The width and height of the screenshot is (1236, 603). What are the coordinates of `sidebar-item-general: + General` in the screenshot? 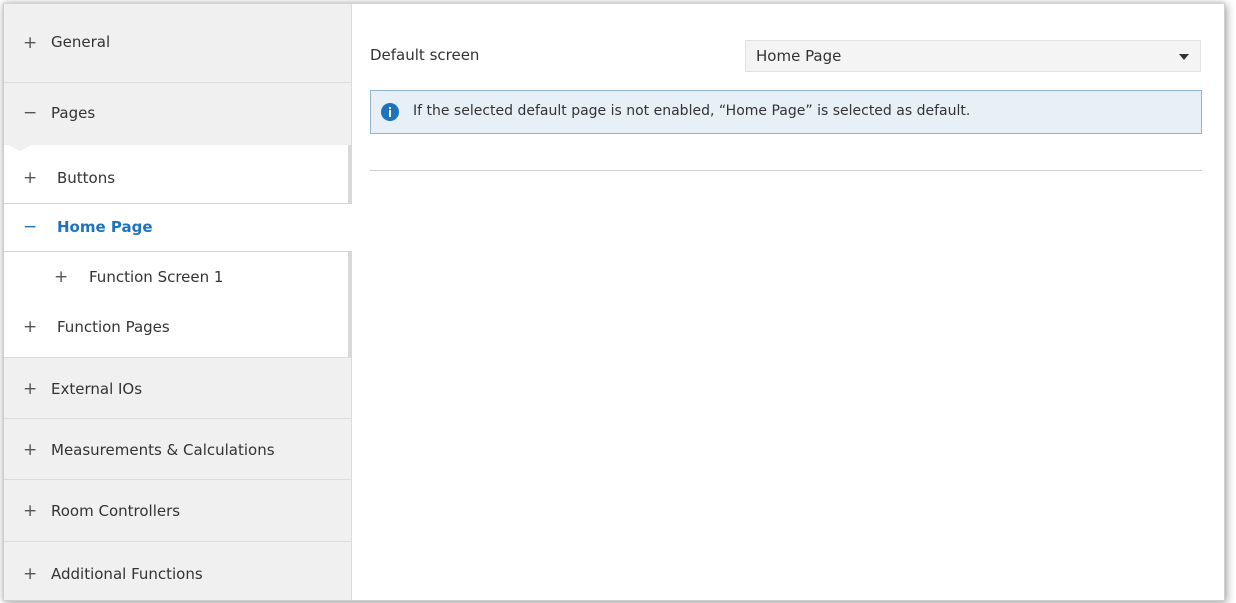 It's located at (178, 43).